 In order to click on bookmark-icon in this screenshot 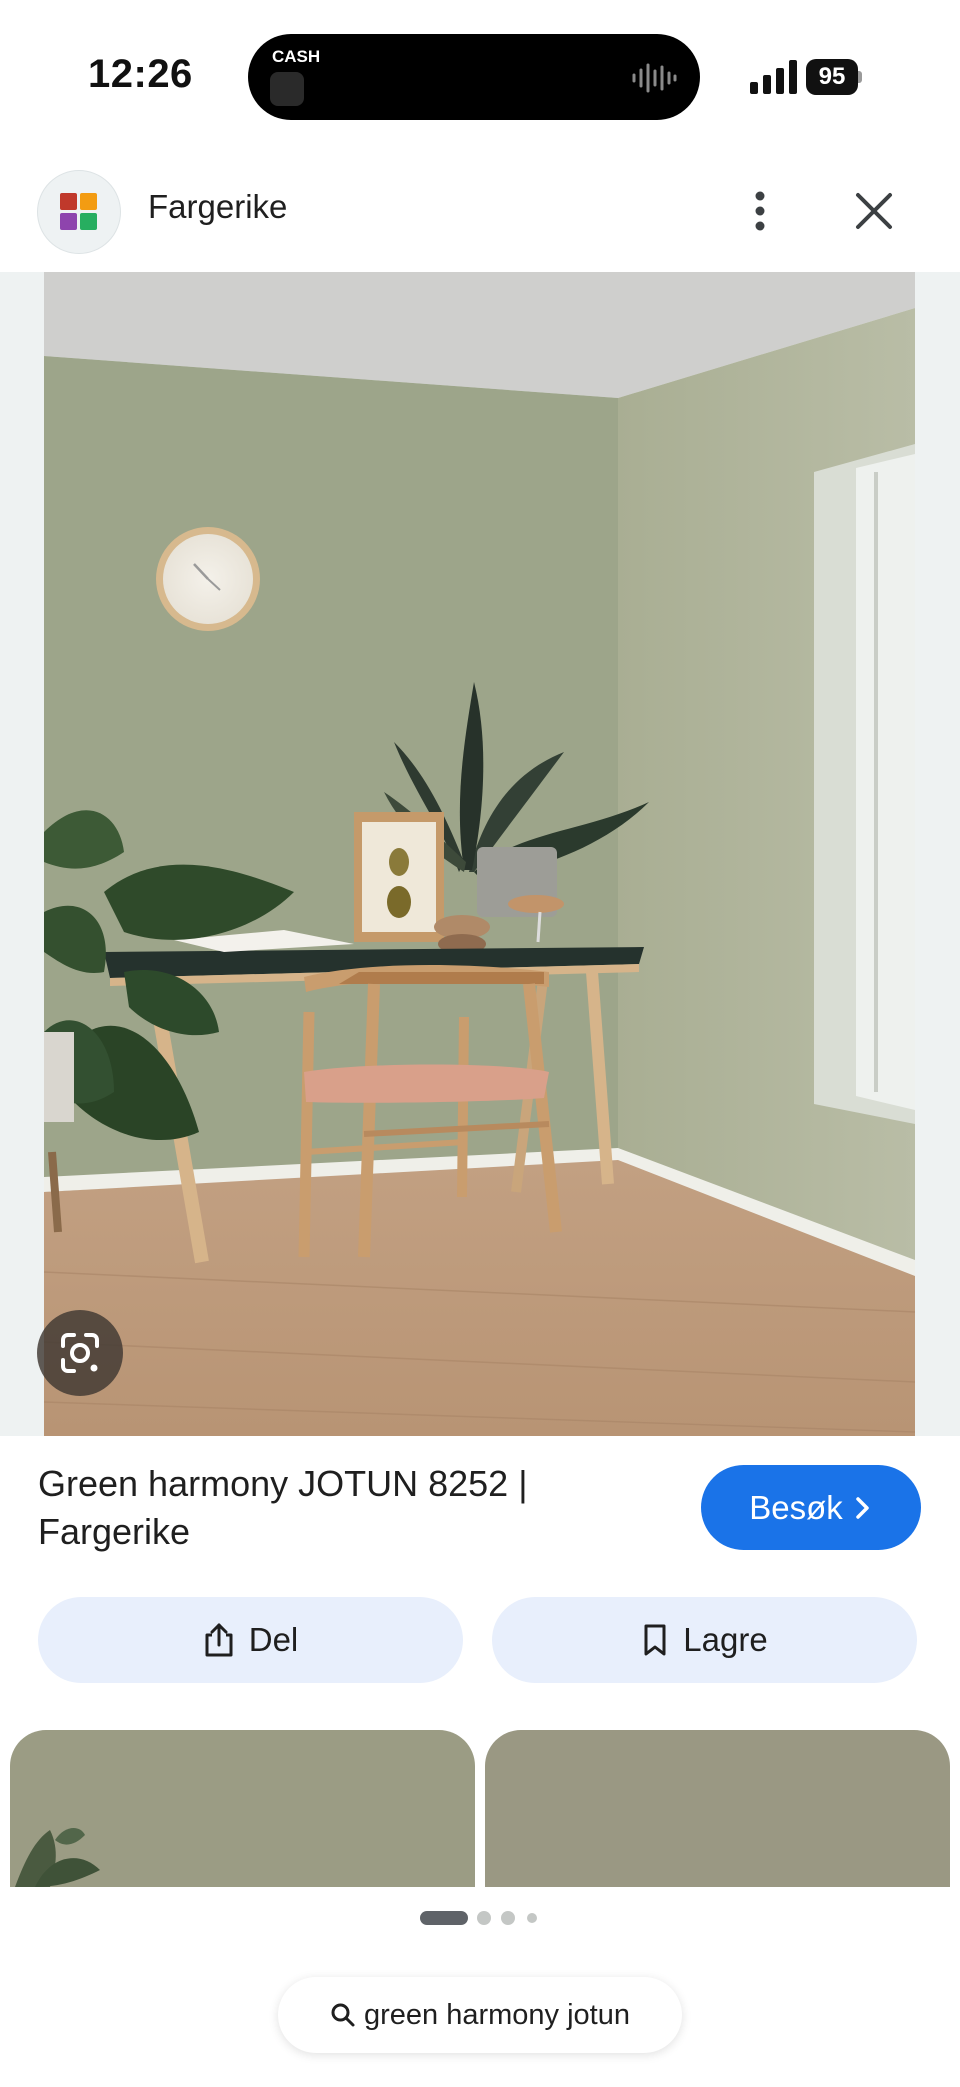, I will do `click(655, 1640)`.